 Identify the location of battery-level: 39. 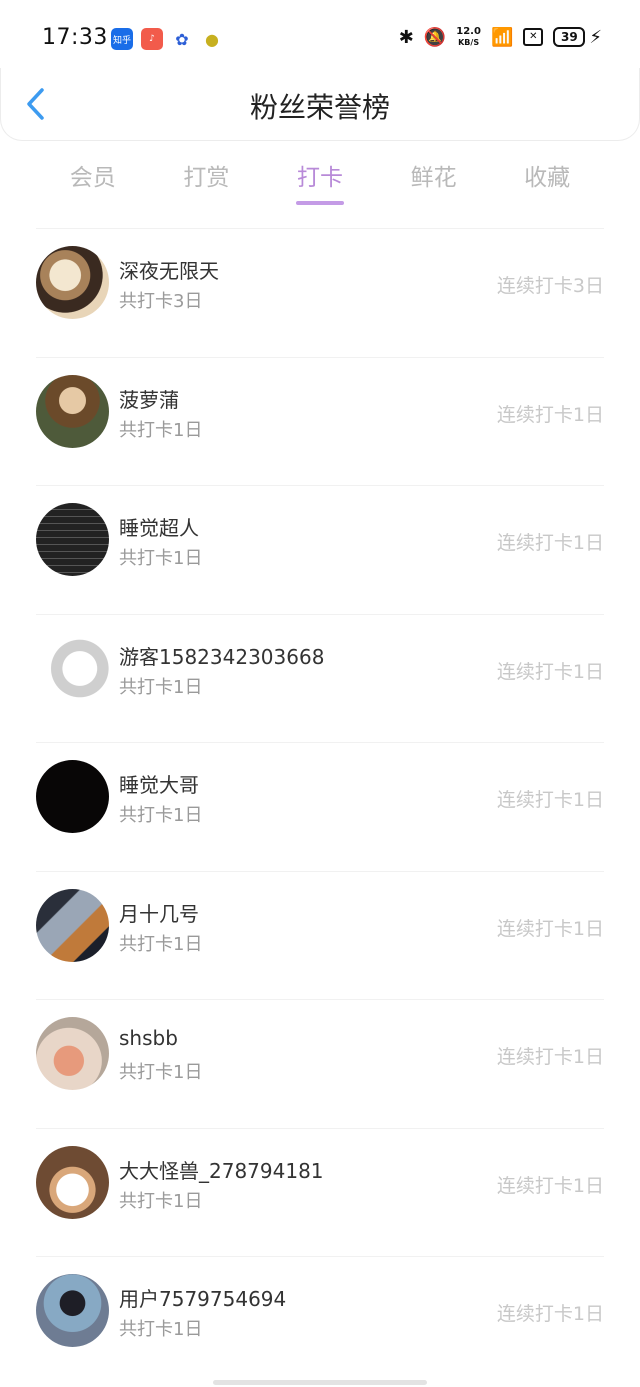
(569, 37).